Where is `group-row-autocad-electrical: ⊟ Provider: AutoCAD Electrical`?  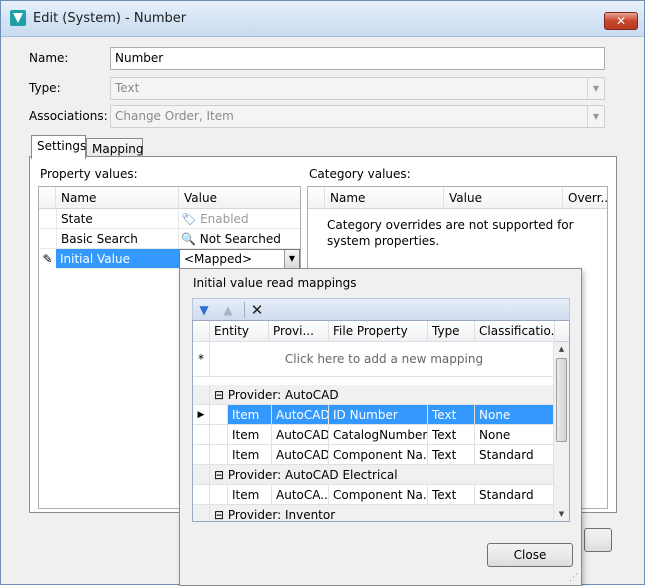
group-row-autocad-electrical: ⊟ Provider: AutoCAD Electrical is located at coordinates (374, 475).